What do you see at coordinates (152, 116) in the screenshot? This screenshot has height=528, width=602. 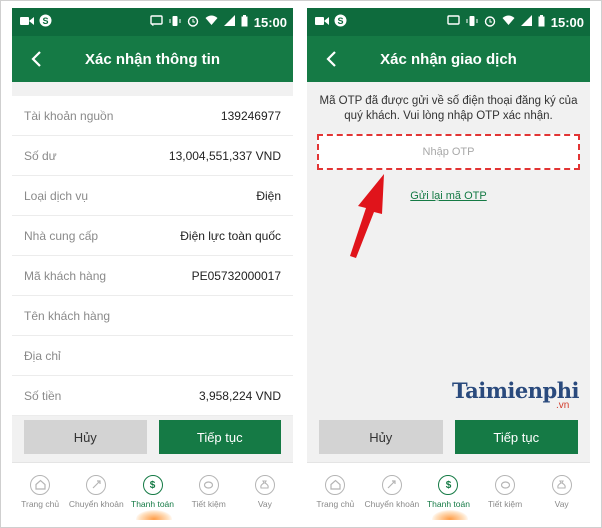 I see `info-row-source-account: Tài khoản nguồn 139246977` at bounding box center [152, 116].